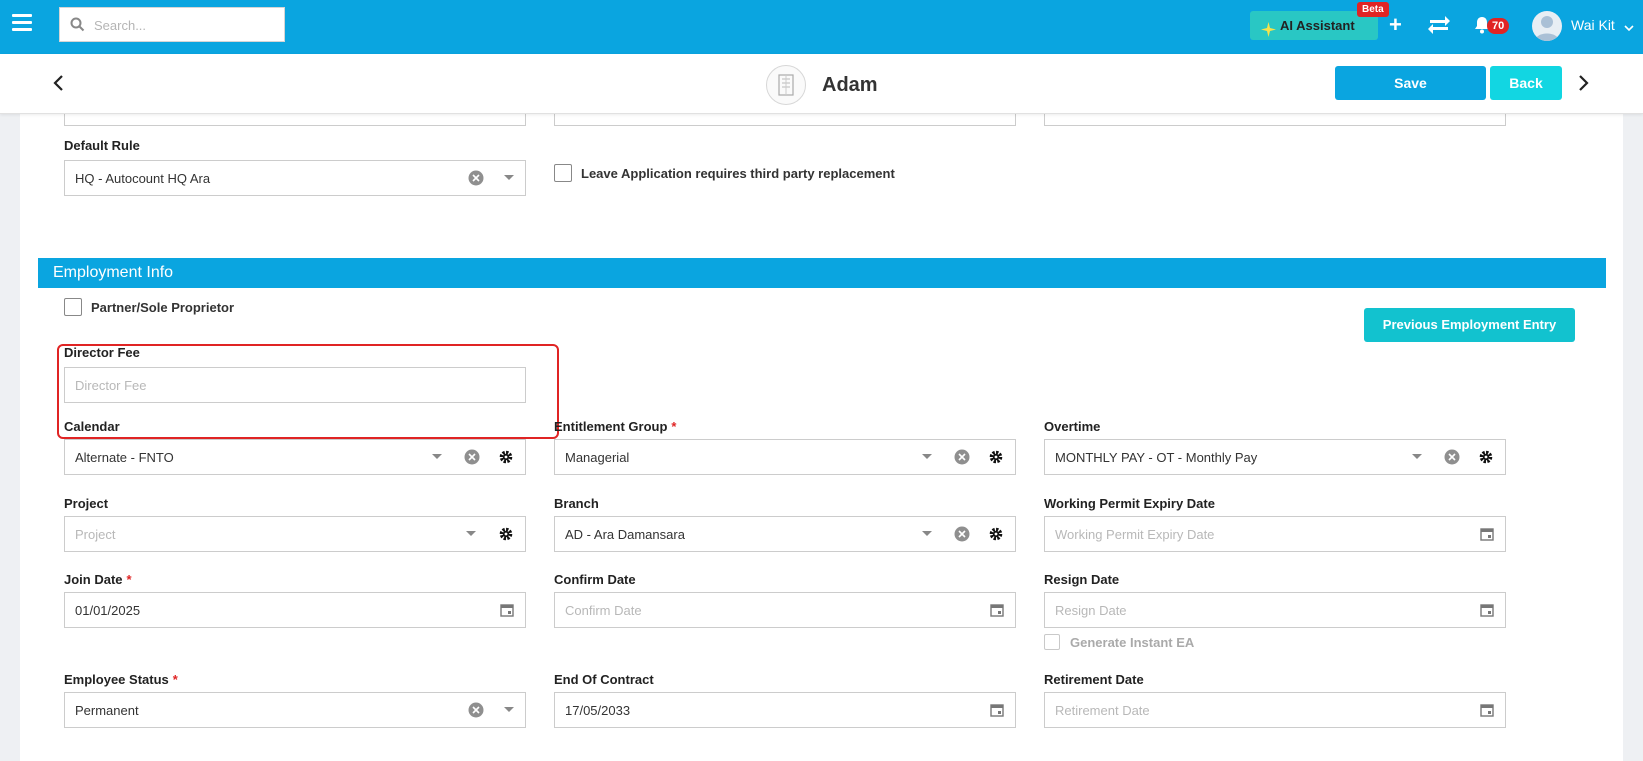 This screenshot has width=1643, height=761. Describe the element at coordinates (102, 145) in the screenshot. I see `default-rule-label: Default Rule` at that location.